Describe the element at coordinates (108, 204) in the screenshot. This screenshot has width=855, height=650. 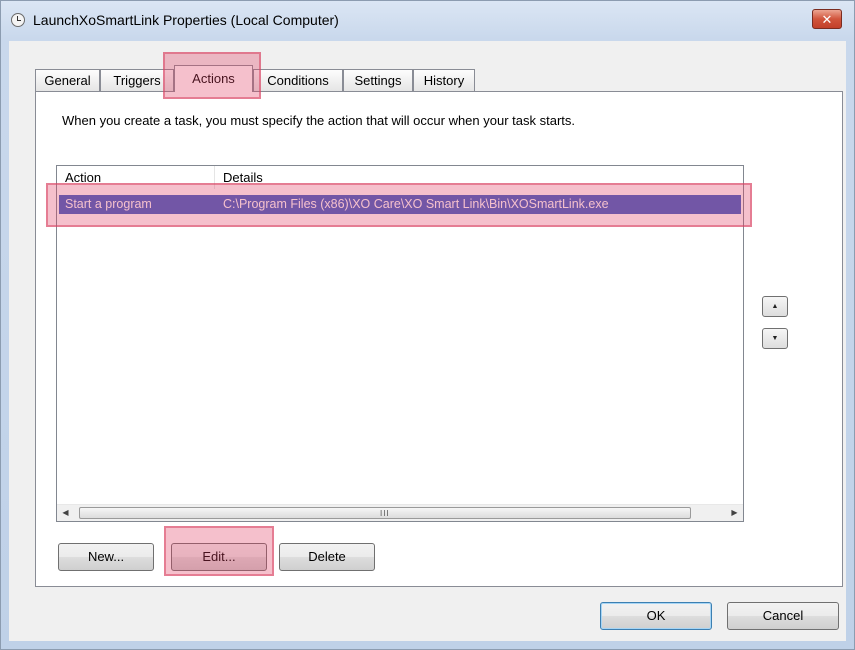
I see `row-action: Start a program` at that location.